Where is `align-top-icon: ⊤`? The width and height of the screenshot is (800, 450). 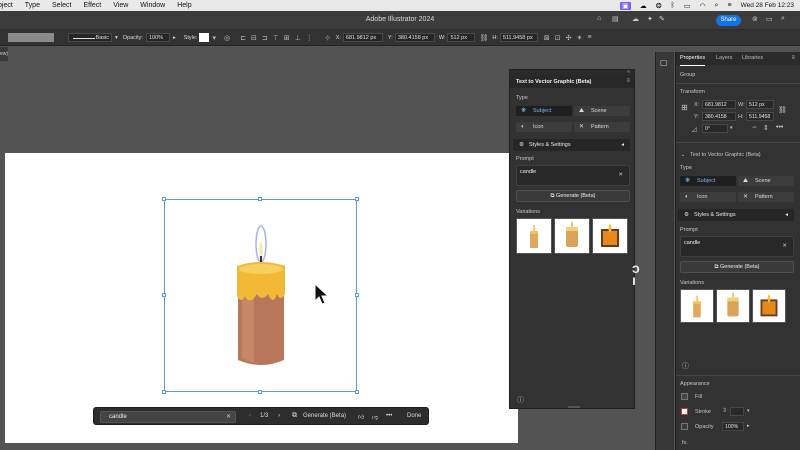 align-top-icon: ⊤ is located at coordinates (276, 38).